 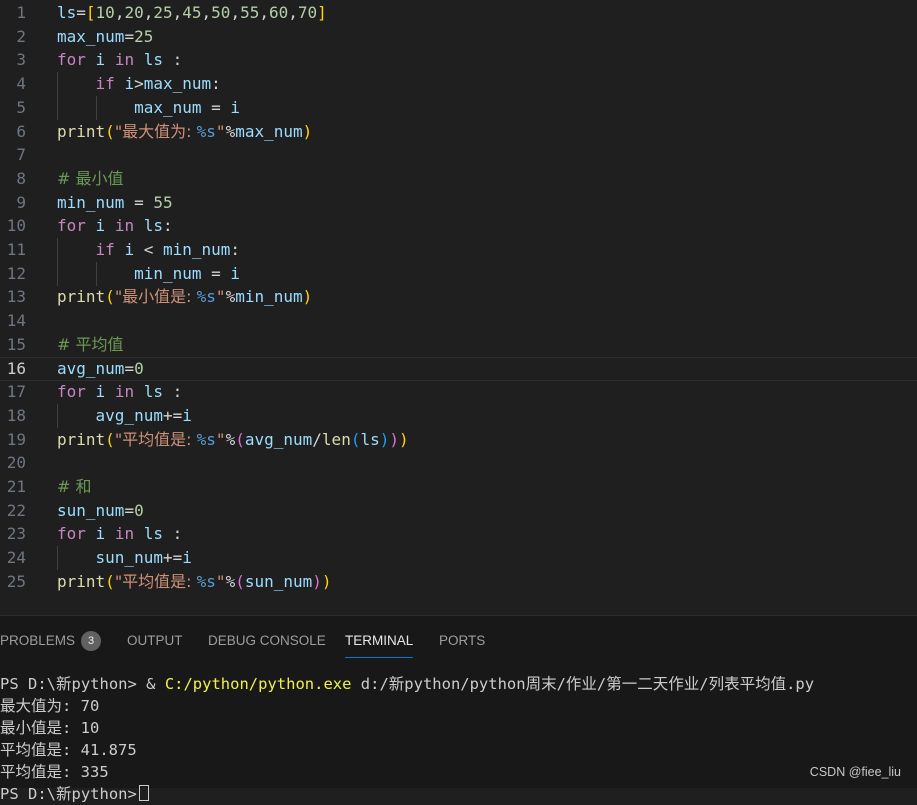 I want to click on code-token: %s, so click(x=206, y=439).